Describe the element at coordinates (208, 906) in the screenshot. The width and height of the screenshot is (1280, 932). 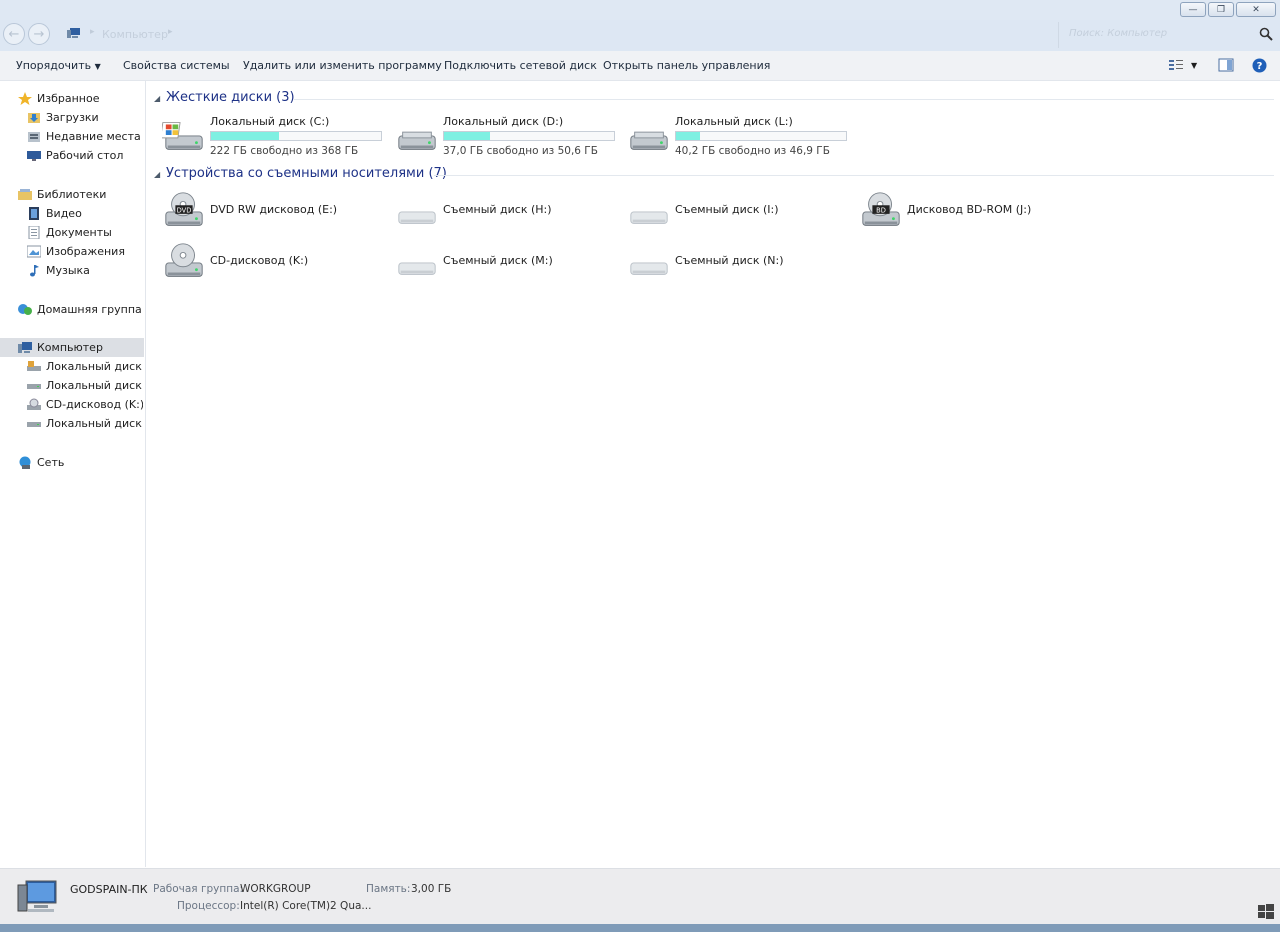
I see `cpu-label: Процессор:` at that location.